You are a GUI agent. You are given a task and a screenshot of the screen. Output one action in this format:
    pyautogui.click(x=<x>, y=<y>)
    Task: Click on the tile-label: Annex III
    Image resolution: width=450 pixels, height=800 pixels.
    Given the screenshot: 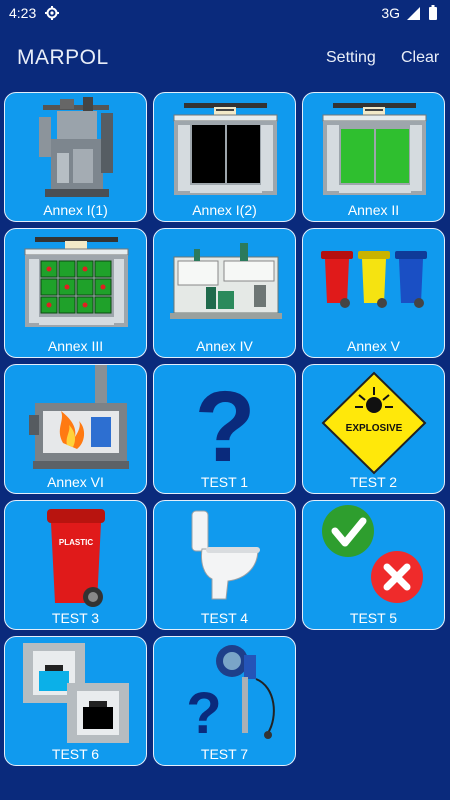 What is the action you would take?
    pyautogui.click(x=75, y=346)
    